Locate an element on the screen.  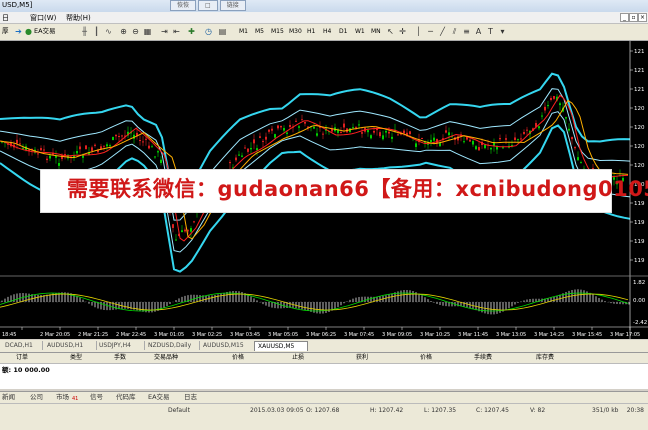
shapes-icon: ▾ is located at coordinates (502, 31).